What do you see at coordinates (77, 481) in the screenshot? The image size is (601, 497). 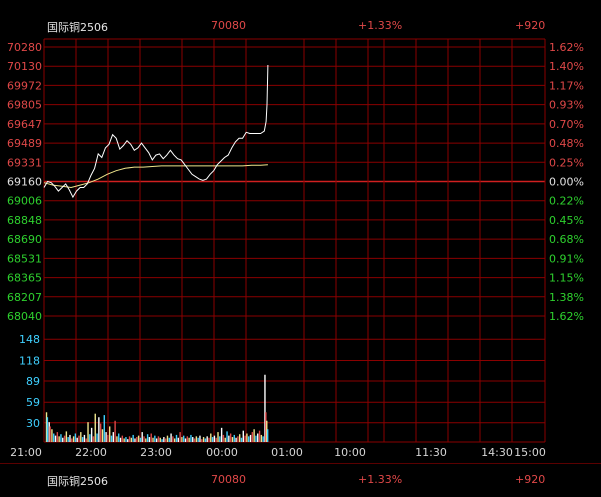 I see `instrument-name-bottom: 国际铜2506` at bounding box center [77, 481].